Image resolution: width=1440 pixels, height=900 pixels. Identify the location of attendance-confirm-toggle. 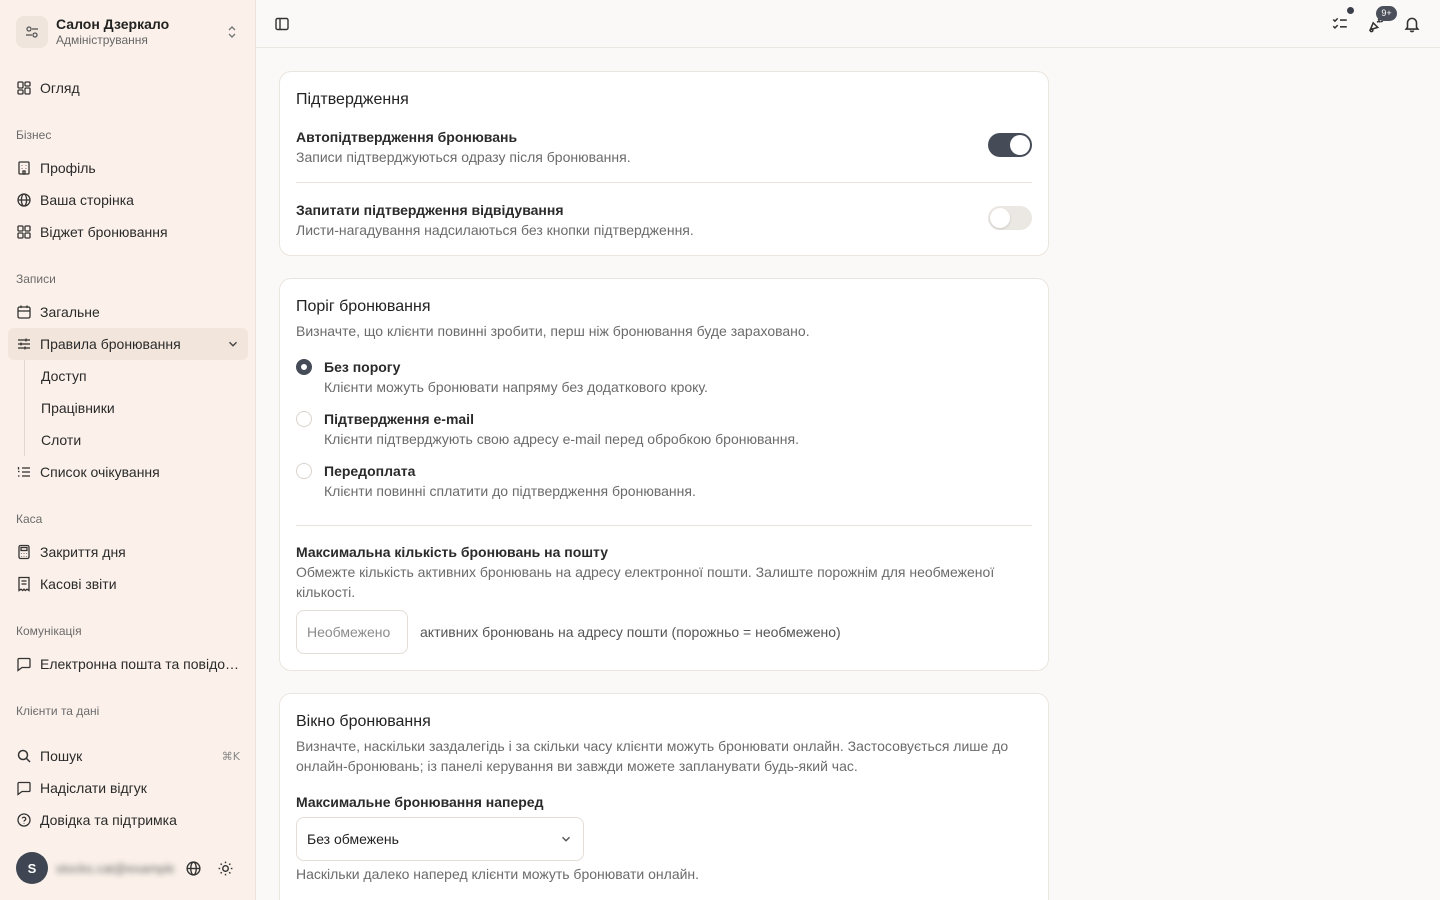
(1010, 218).